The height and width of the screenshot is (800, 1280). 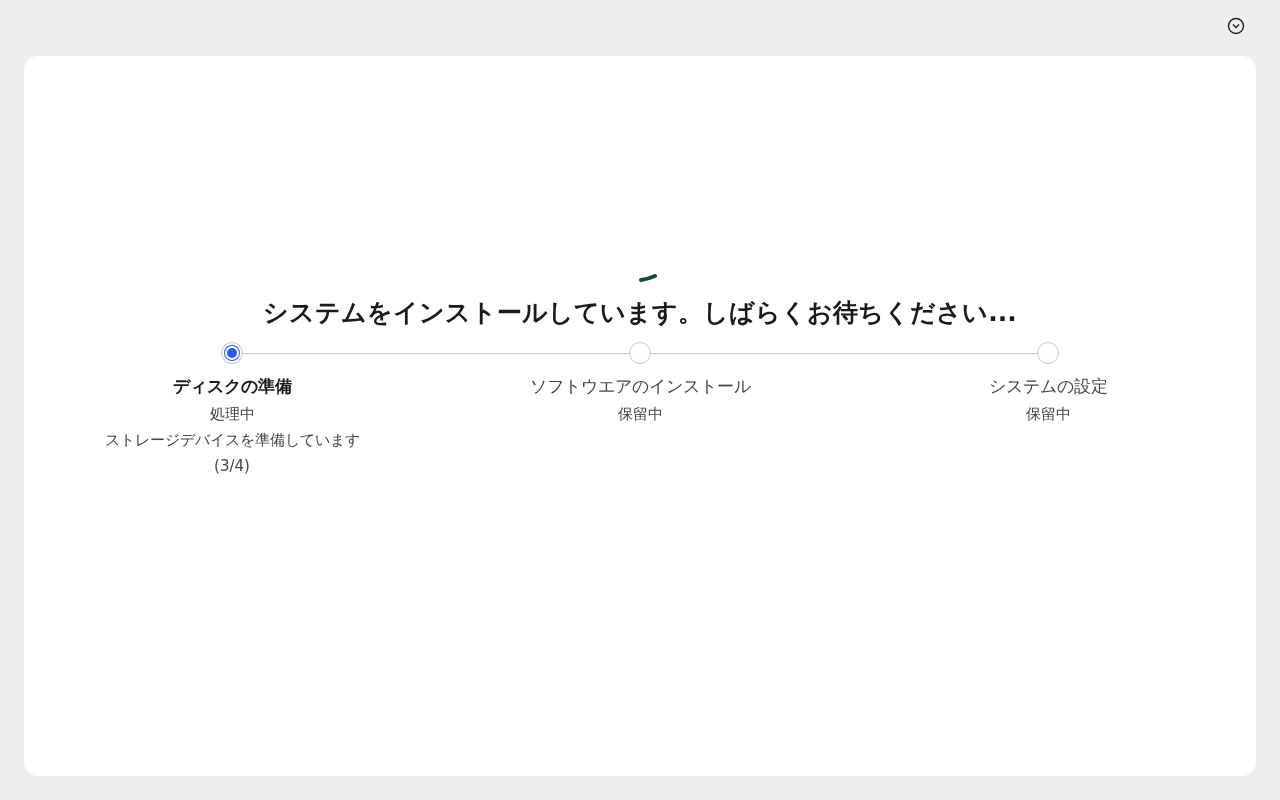 I want to click on step-status: 処理中, so click(x=232, y=414).